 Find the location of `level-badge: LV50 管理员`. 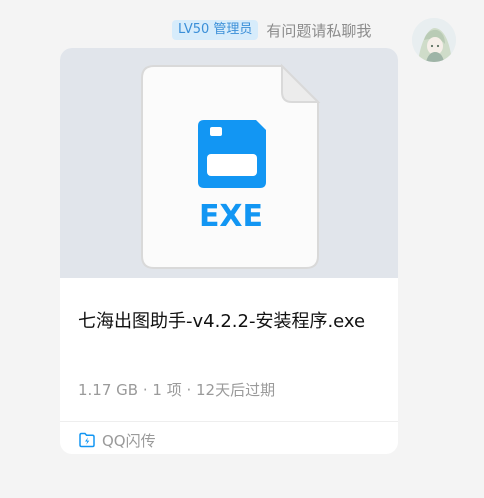

level-badge: LV50 管理员 is located at coordinates (215, 30).